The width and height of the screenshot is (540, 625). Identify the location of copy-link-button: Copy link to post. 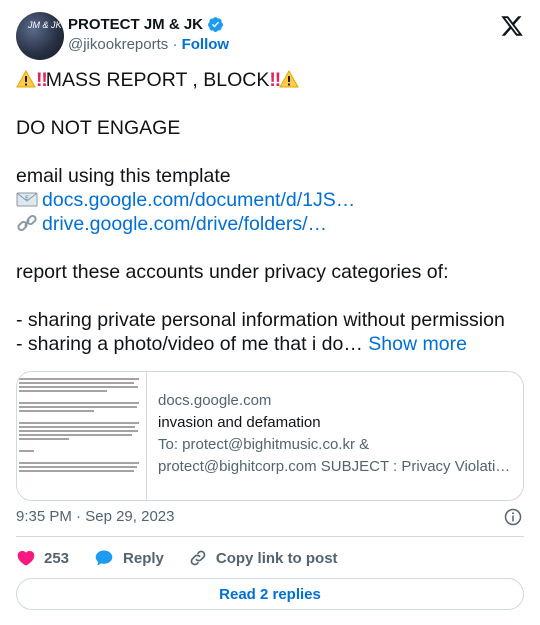
(263, 558).